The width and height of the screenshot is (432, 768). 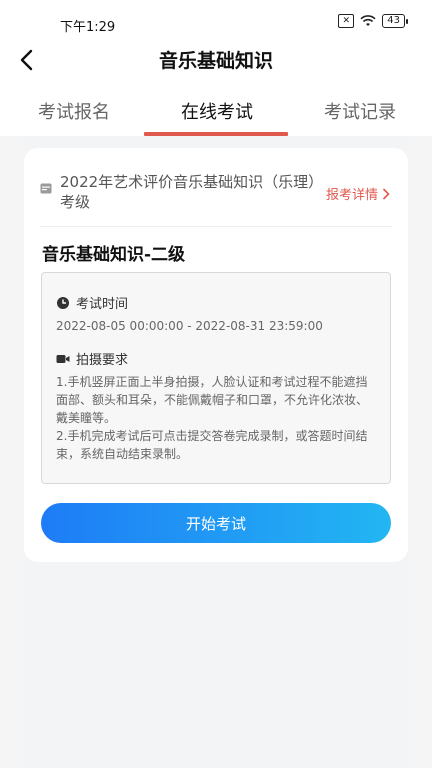 I want to click on shoot-requirement-2: 2.手机完成考试后可点击提交答卷完成录制，或答题时间结束，系统自动结束录制。, so click(x=212, y=445).